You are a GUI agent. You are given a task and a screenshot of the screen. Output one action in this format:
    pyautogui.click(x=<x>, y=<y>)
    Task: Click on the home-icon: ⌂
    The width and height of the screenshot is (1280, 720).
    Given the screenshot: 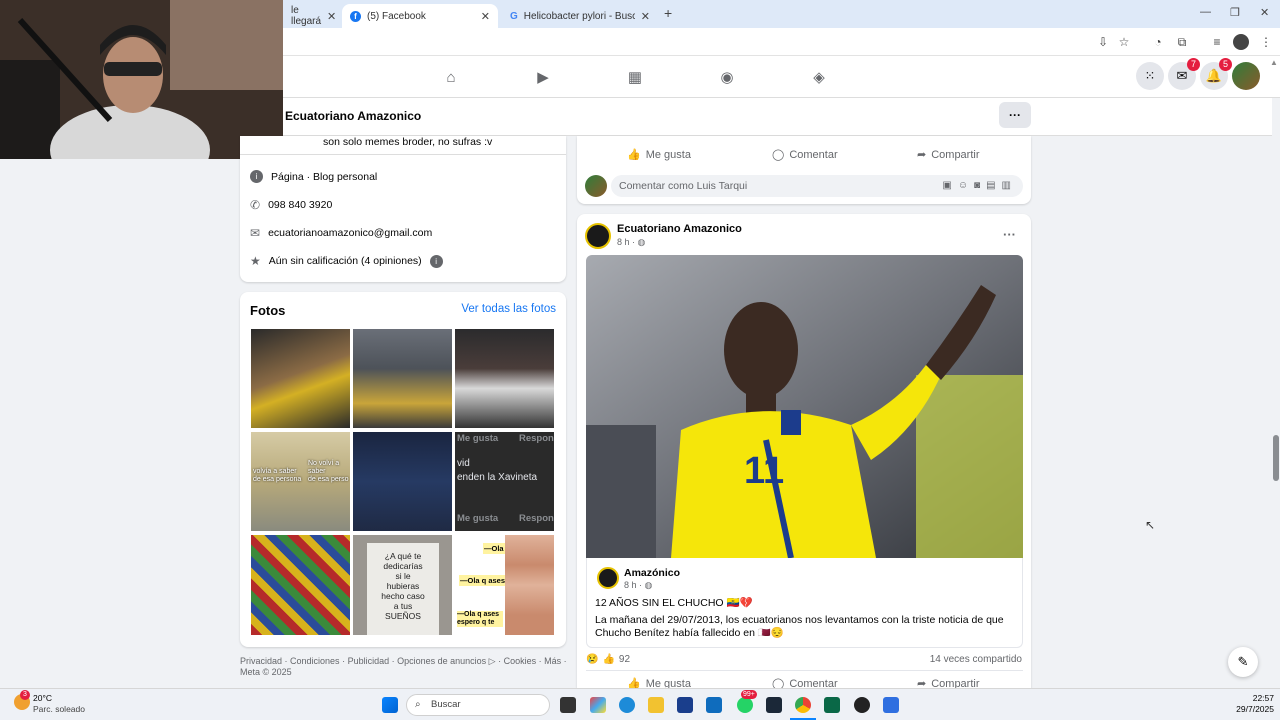 What is the action you would take?
    pyautogui.click(x=451, y=78)
    